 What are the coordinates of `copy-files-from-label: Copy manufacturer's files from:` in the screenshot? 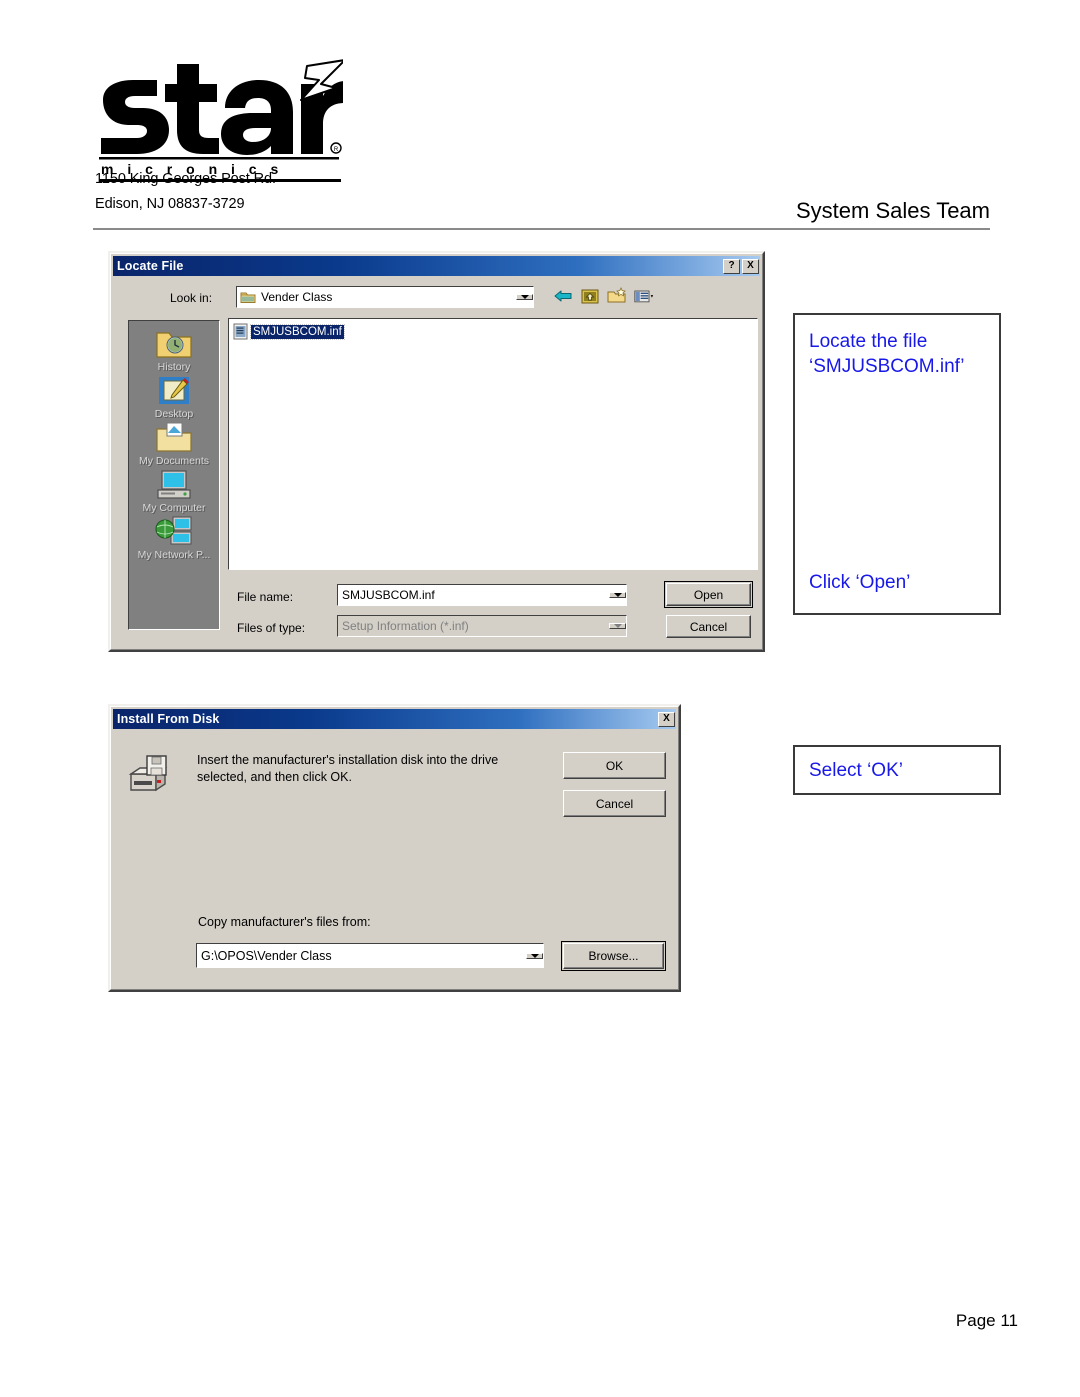 It's located at (284, 922).